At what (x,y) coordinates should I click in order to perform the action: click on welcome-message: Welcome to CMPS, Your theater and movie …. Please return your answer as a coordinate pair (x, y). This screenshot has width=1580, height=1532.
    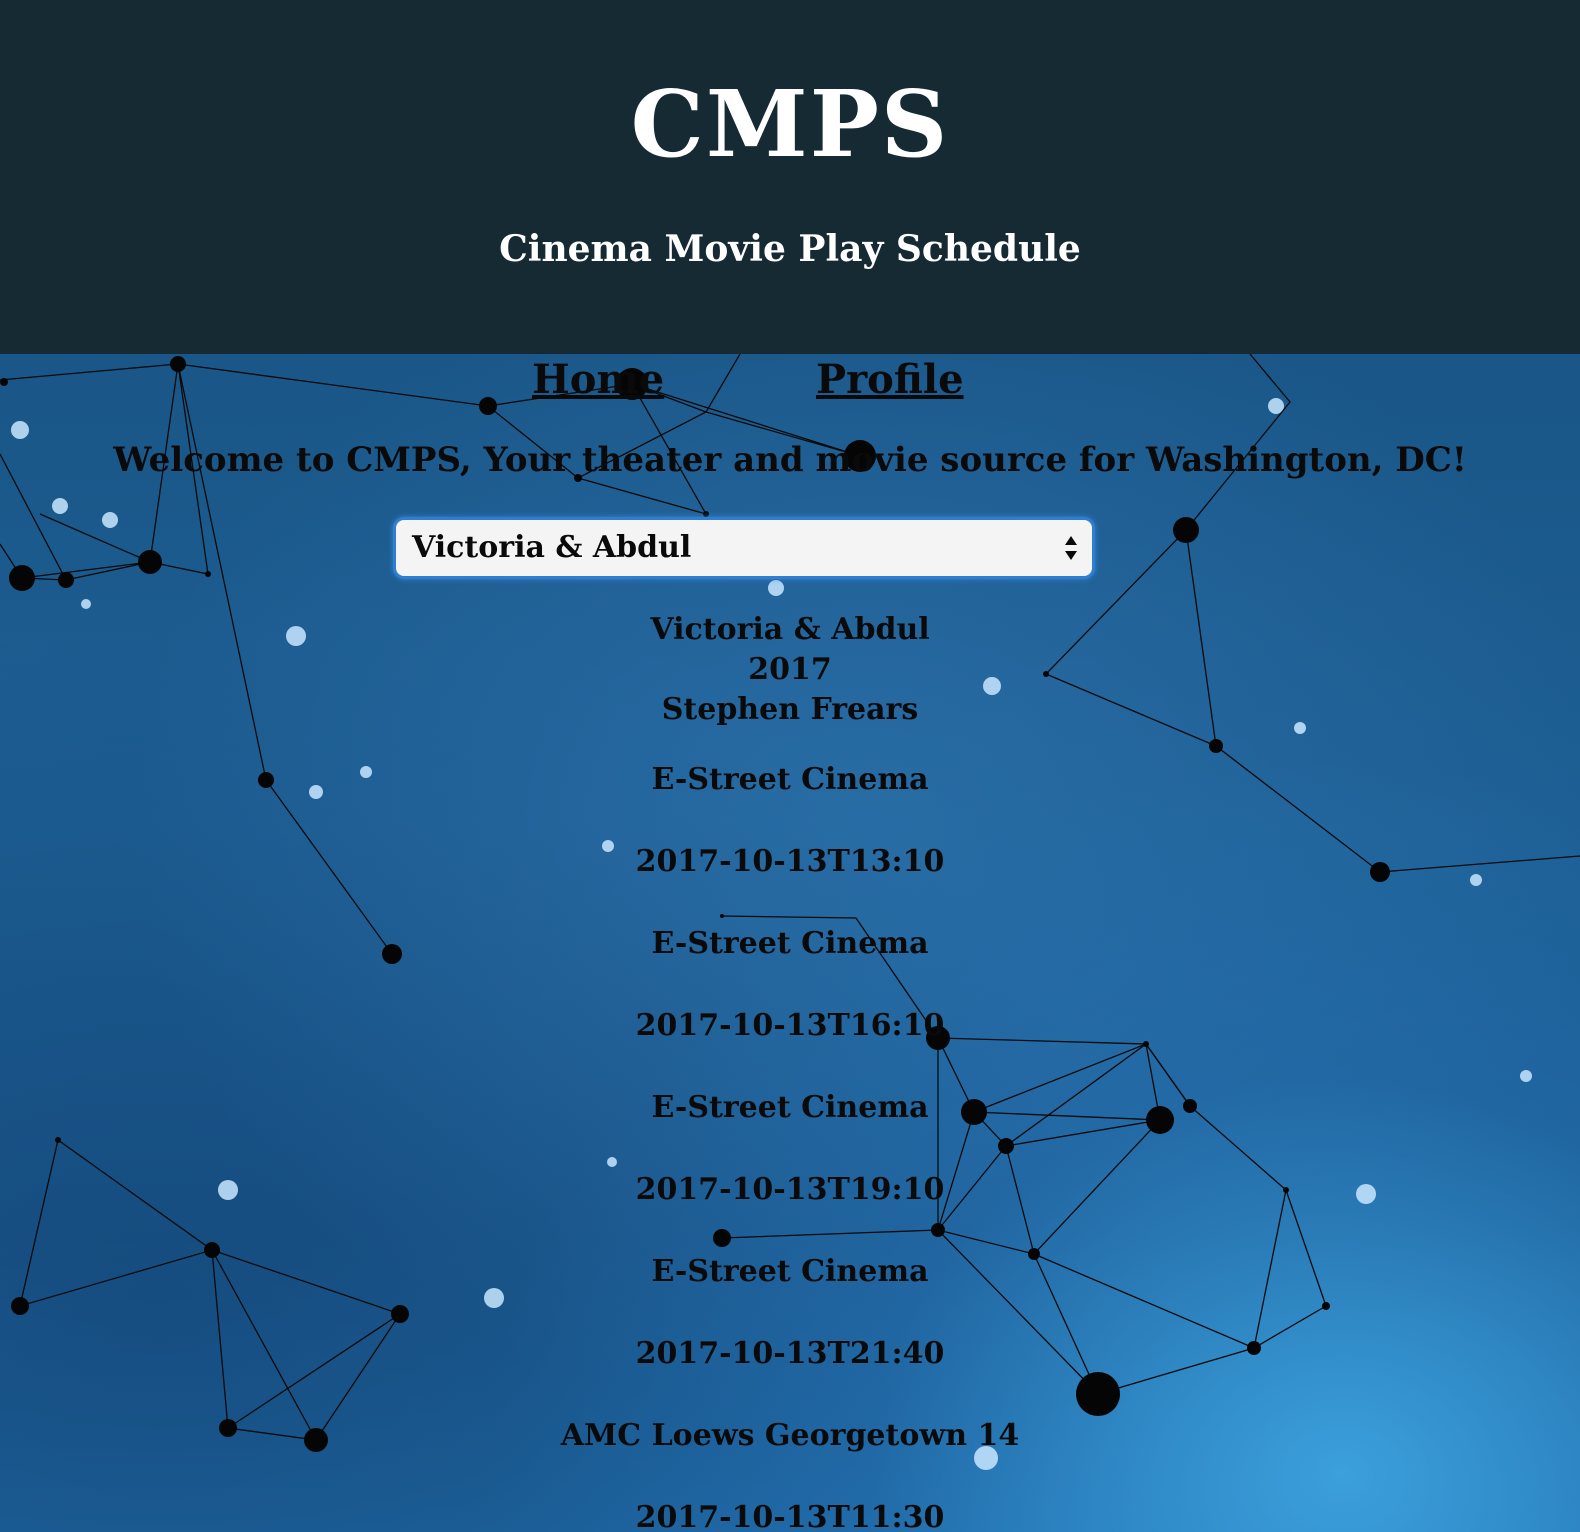
    Looking at the image, I should click on (790, 460).